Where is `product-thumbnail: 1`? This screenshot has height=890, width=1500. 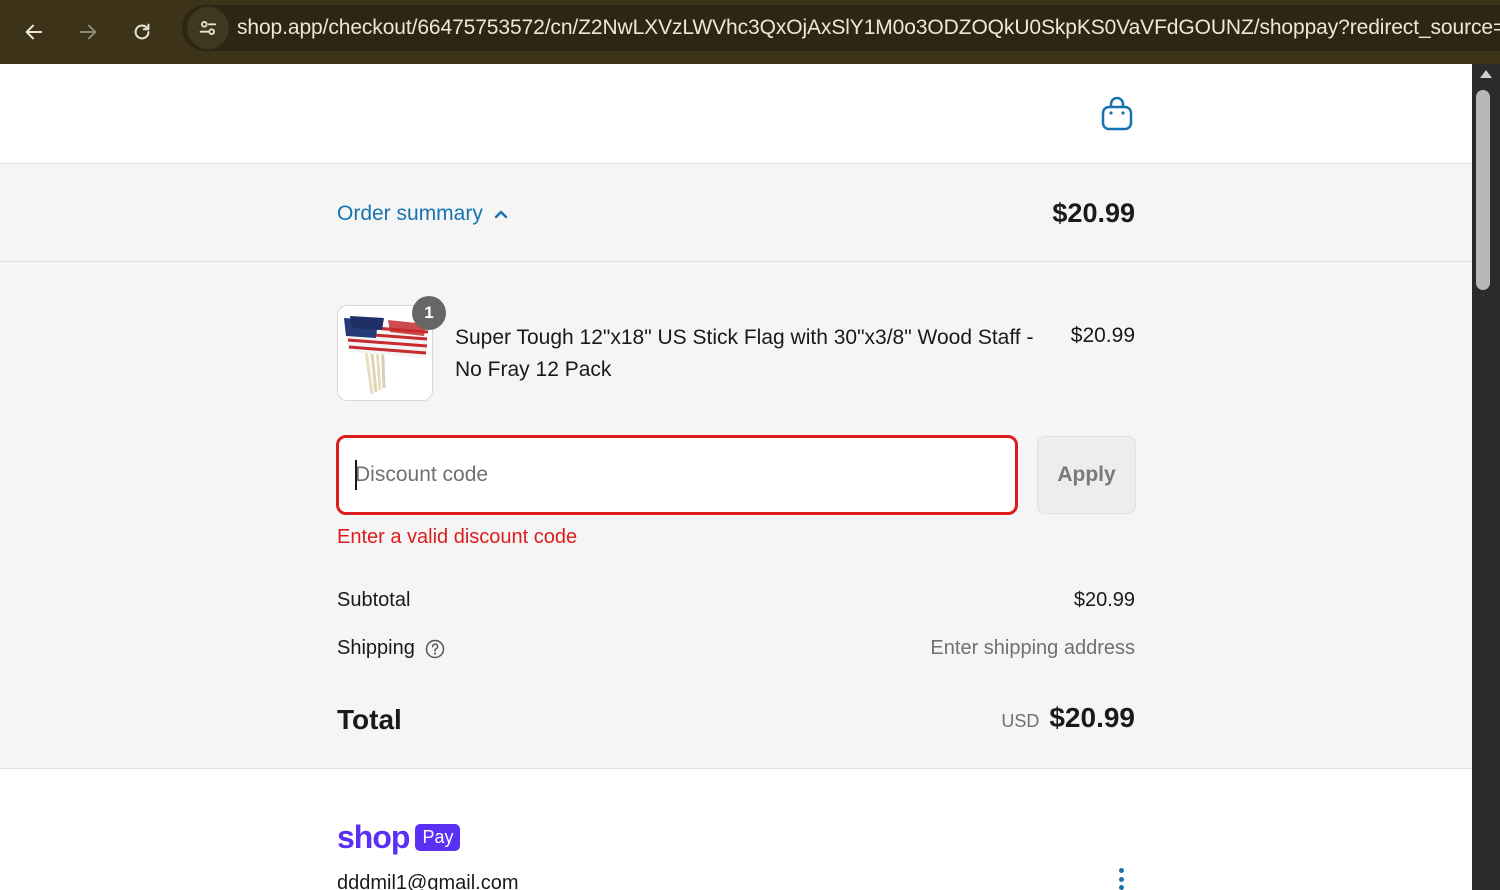 product-thumbnail: 1 is located at coordinates (391, 348).